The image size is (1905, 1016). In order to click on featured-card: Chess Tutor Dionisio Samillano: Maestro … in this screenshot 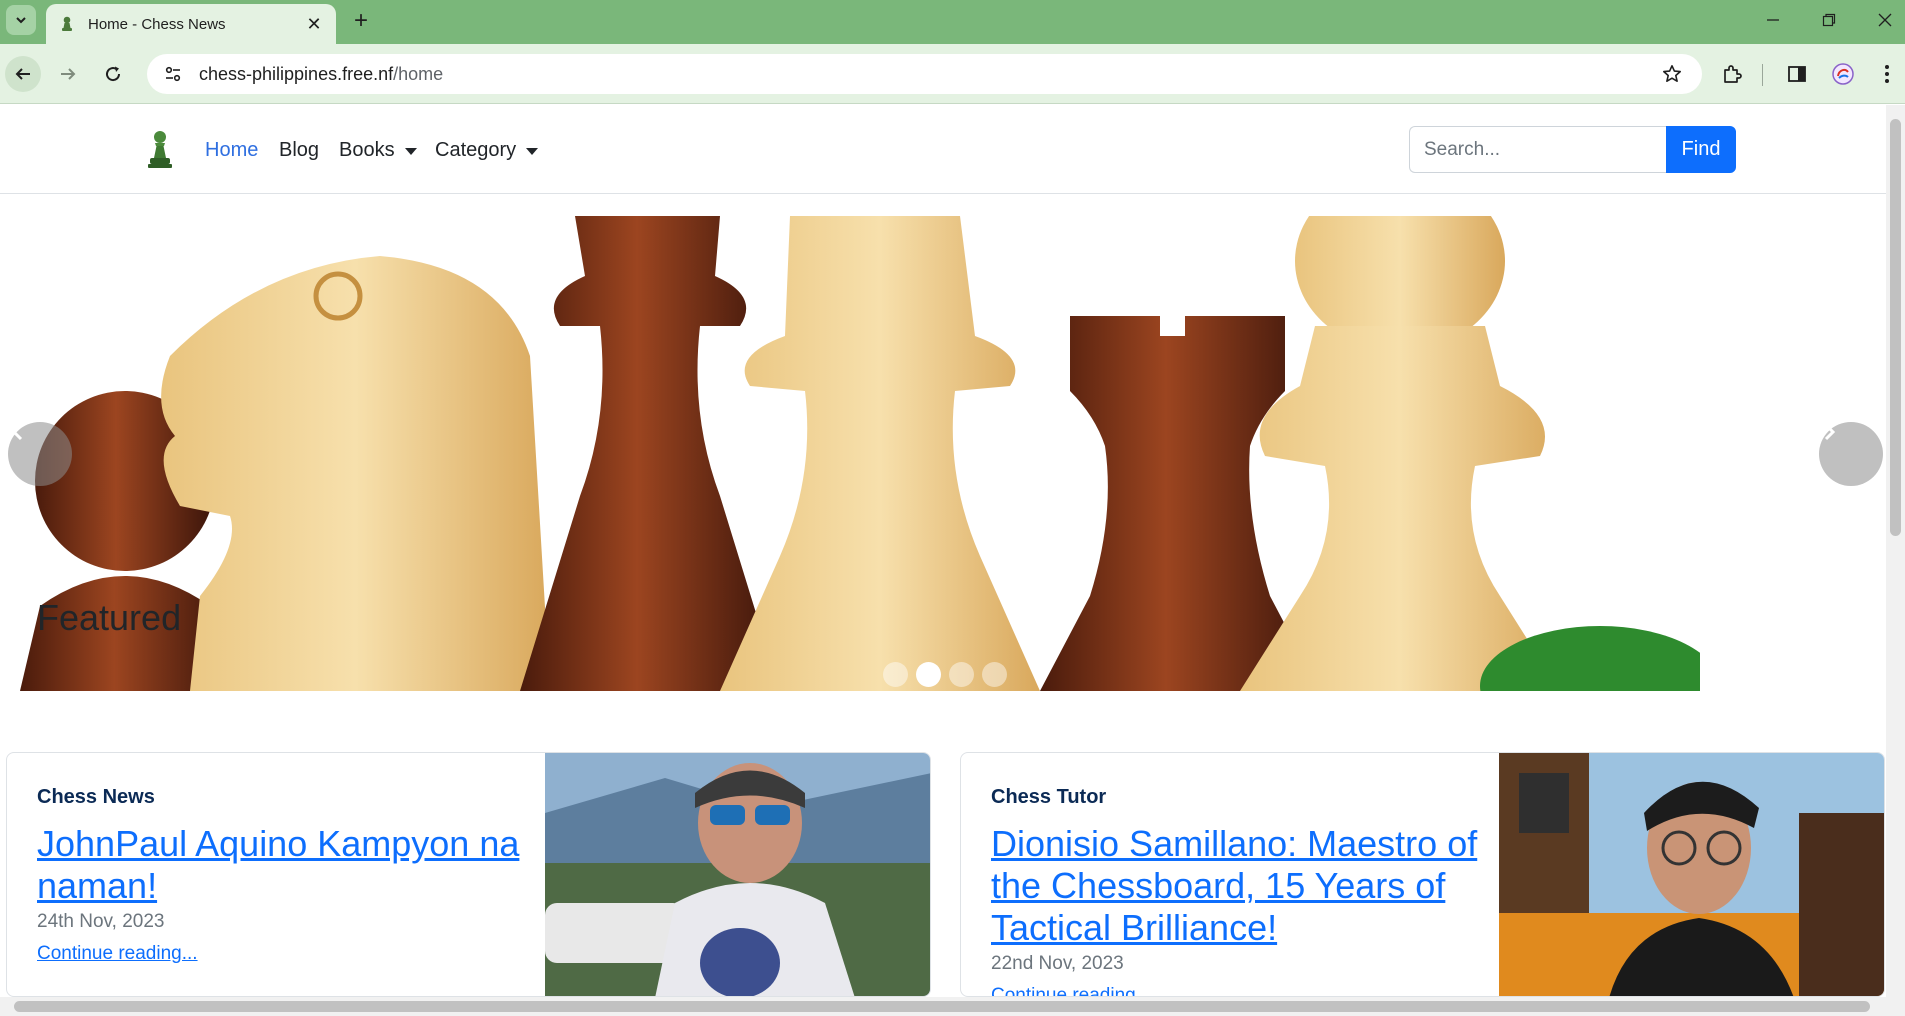, I will do `click(1422, 874)`.